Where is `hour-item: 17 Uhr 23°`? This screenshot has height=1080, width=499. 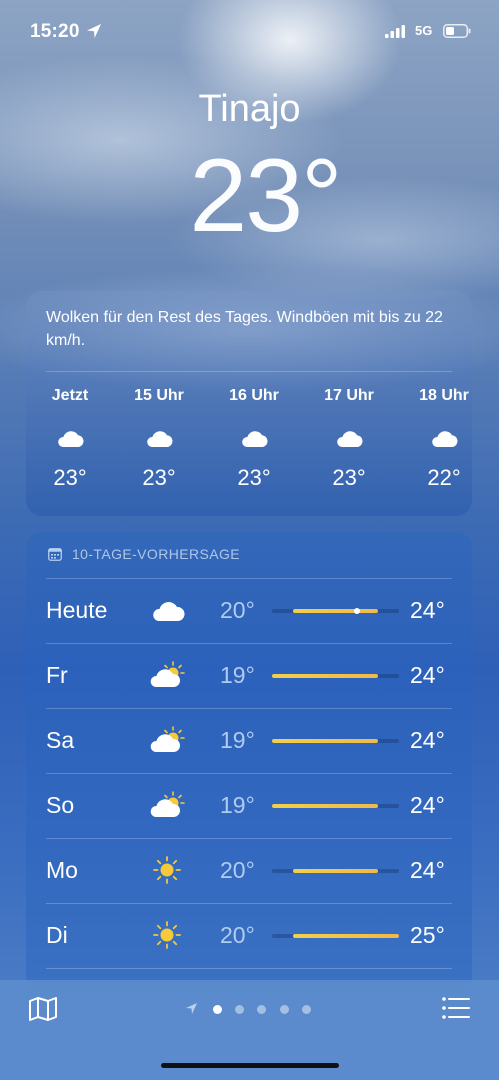 hour-item: 17 Uhr 23° is located at coordinates (349, 439).